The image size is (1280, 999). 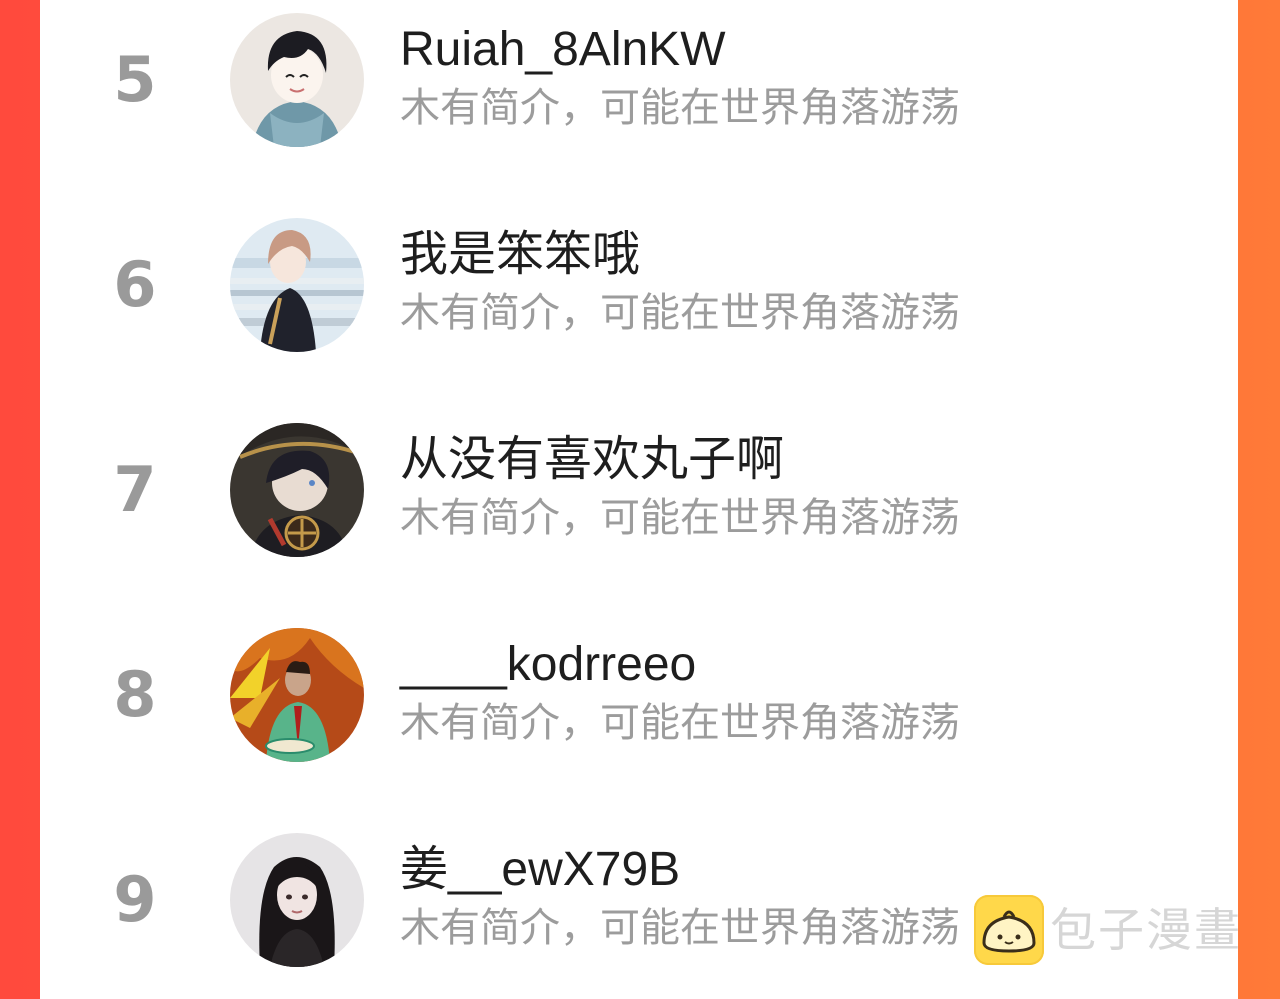 What do you see at coordinates (1146, 930) in the screenshot?
I see `watermark-text: 包子漫畫` at bounding box center [1146, 930].